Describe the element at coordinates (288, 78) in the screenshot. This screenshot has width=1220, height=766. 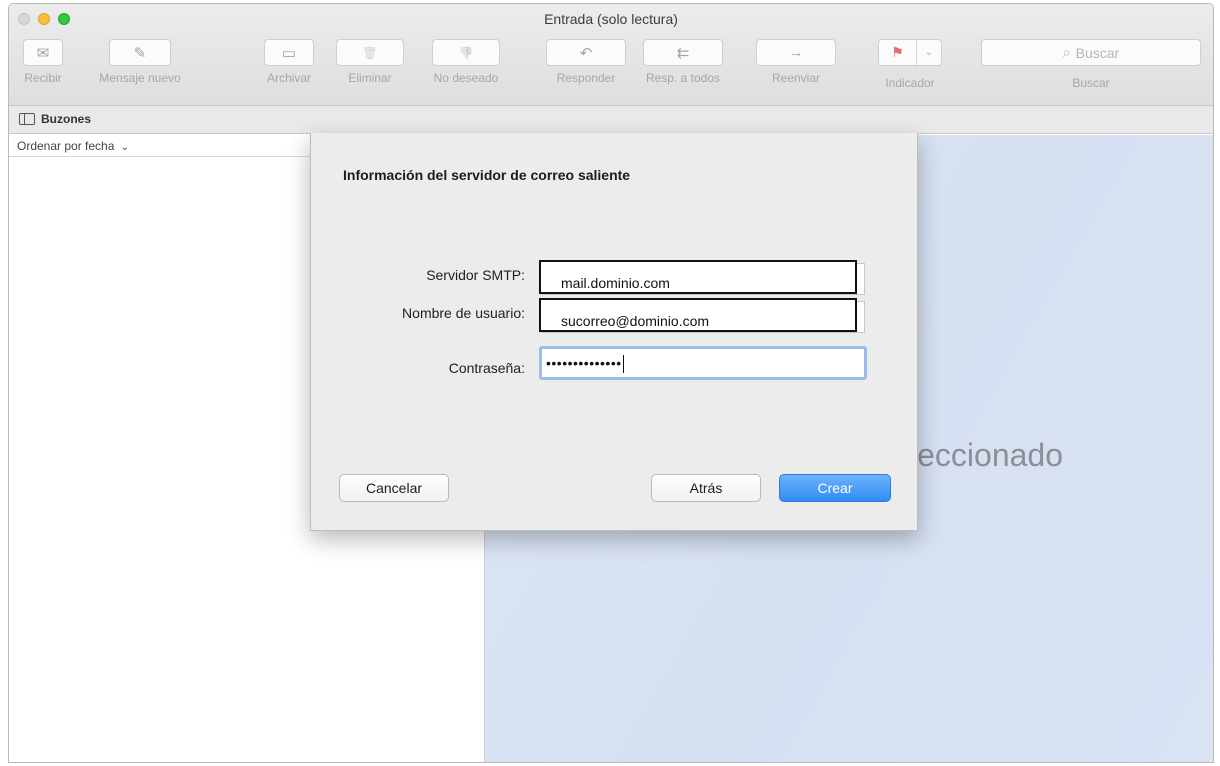
I see `archive-label: Archivar` at that location.